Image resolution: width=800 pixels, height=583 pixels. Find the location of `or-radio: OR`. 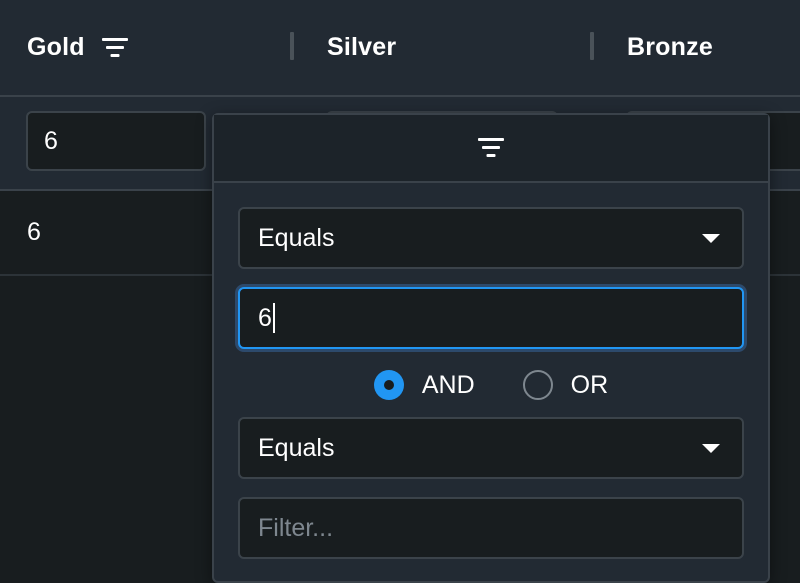

or-radio: OR is located at coordinates (565, 385).